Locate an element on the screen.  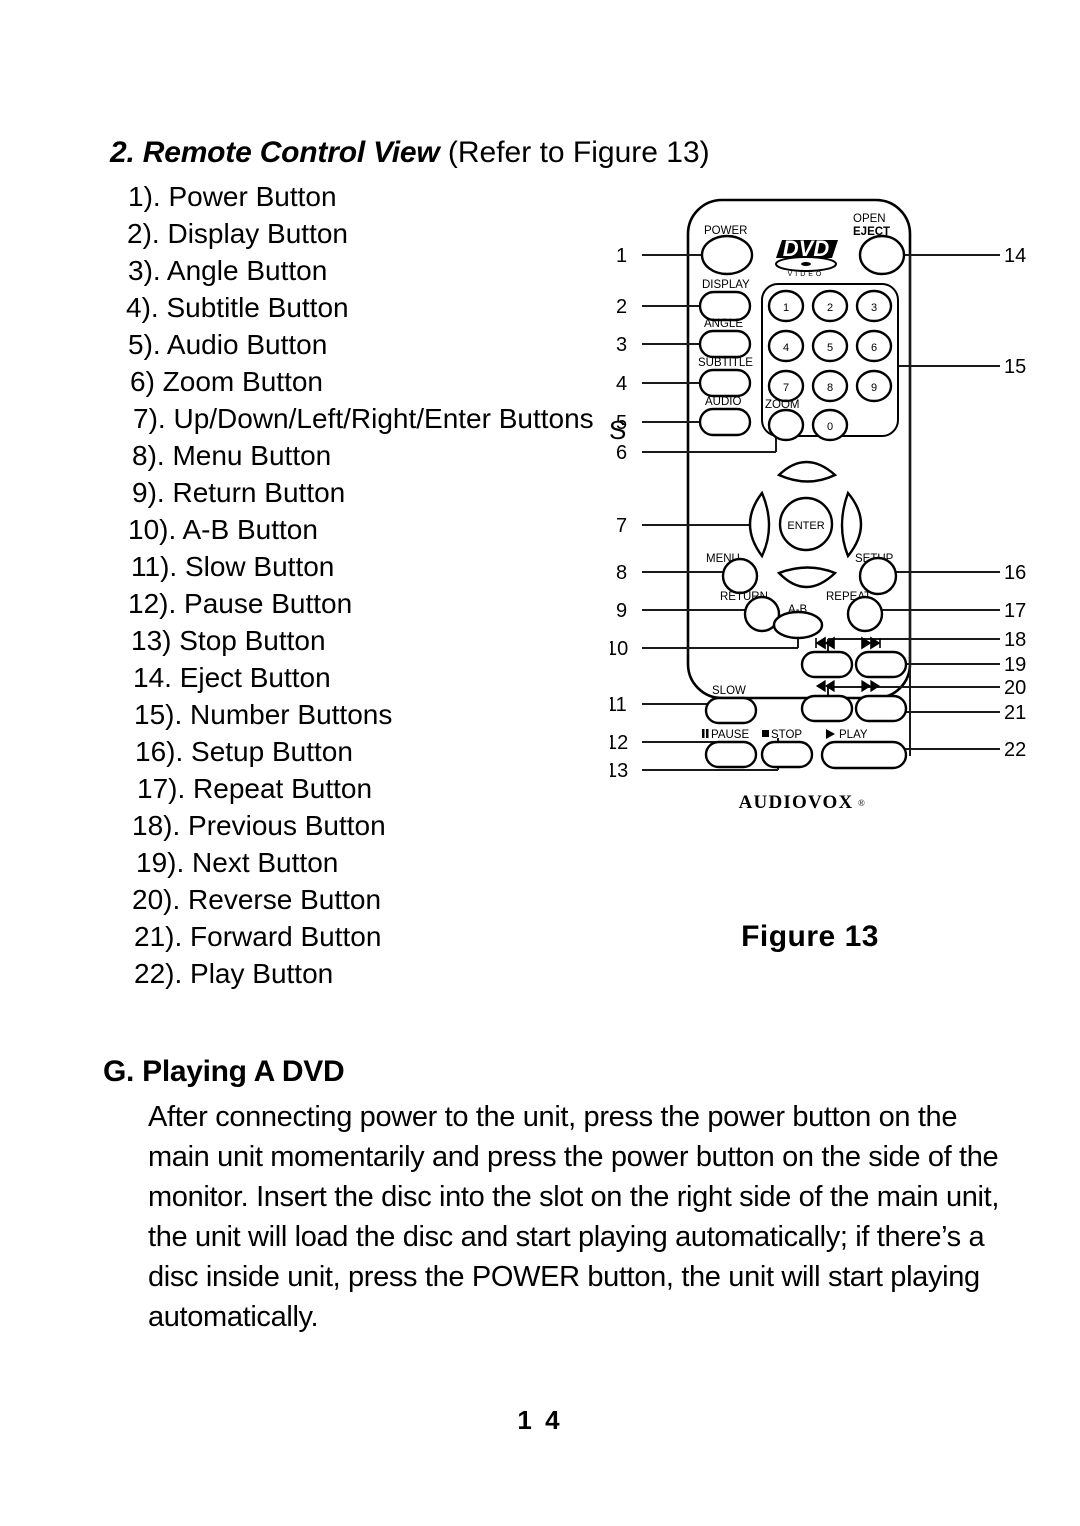
list-item-number: 10). is located at coordinates (152, 529).